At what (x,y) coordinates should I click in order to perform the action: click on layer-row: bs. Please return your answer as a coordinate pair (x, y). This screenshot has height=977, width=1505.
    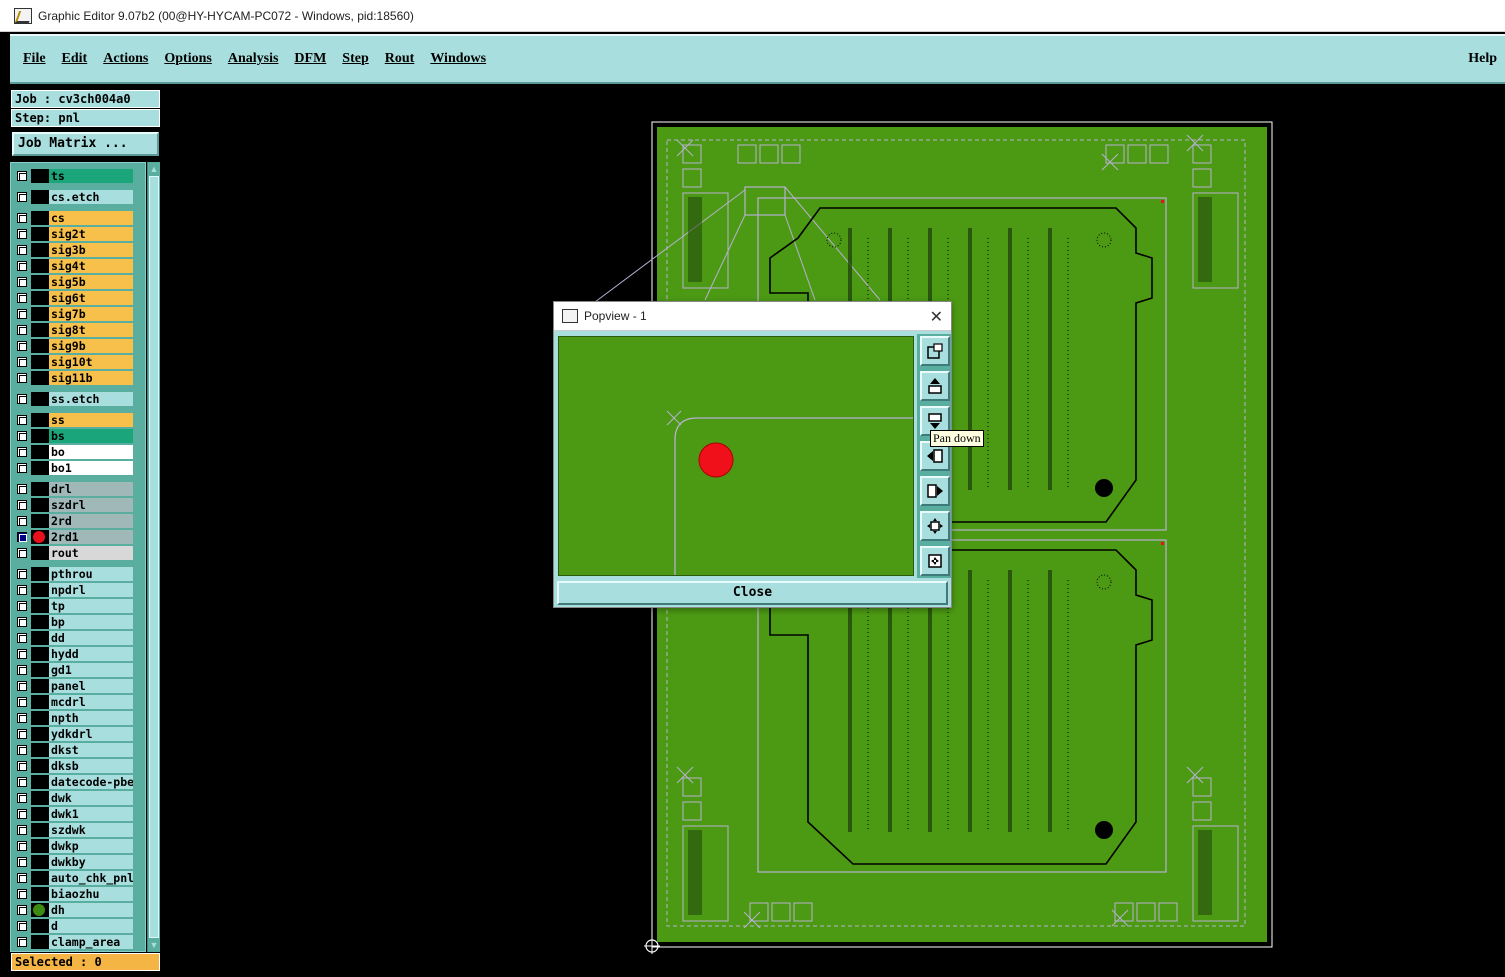
    Looking at the image, I should click on (74, 436).